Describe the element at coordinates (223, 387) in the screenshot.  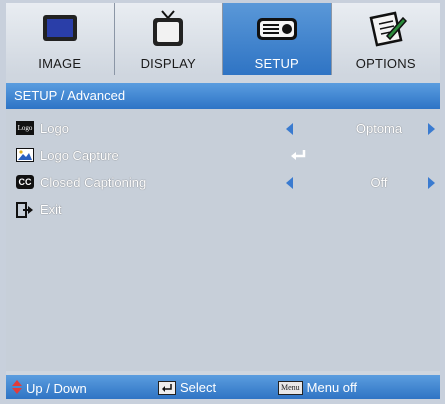
I see `footer-bar: Up / Down Select Menu Menu off` at that location.